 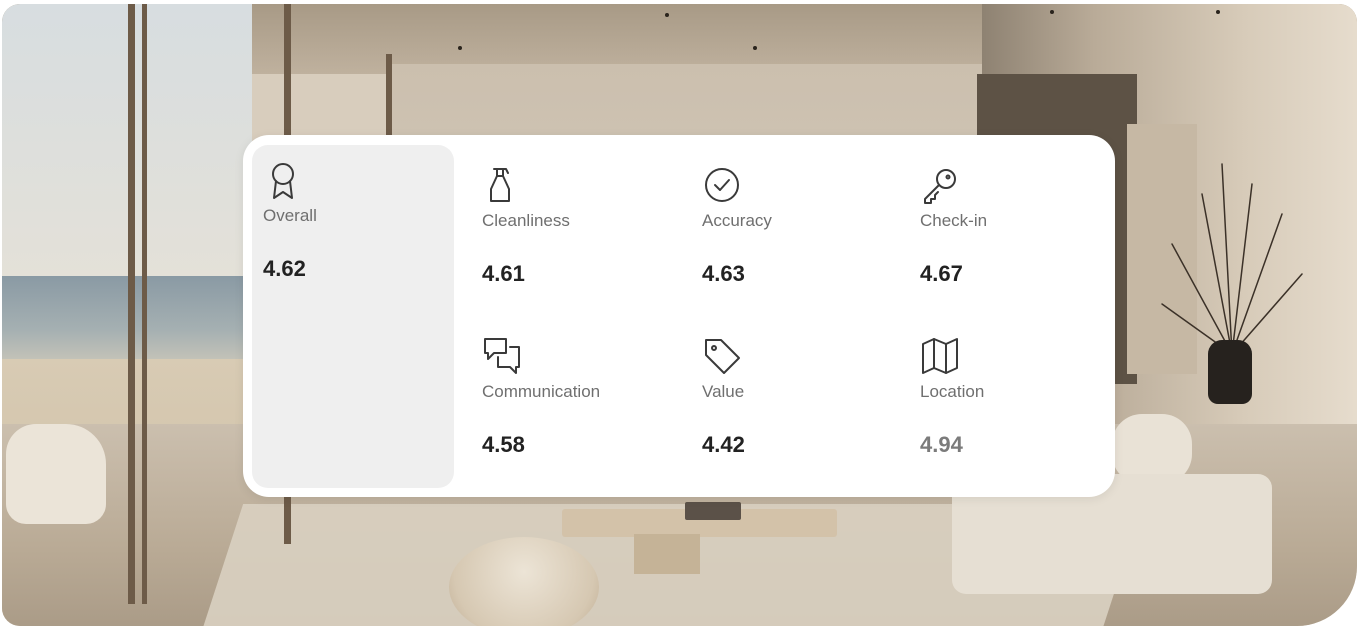 What do you see at coordinates (713, 511) in the screenshot?
I see `books` at bounding box center [713, 511].